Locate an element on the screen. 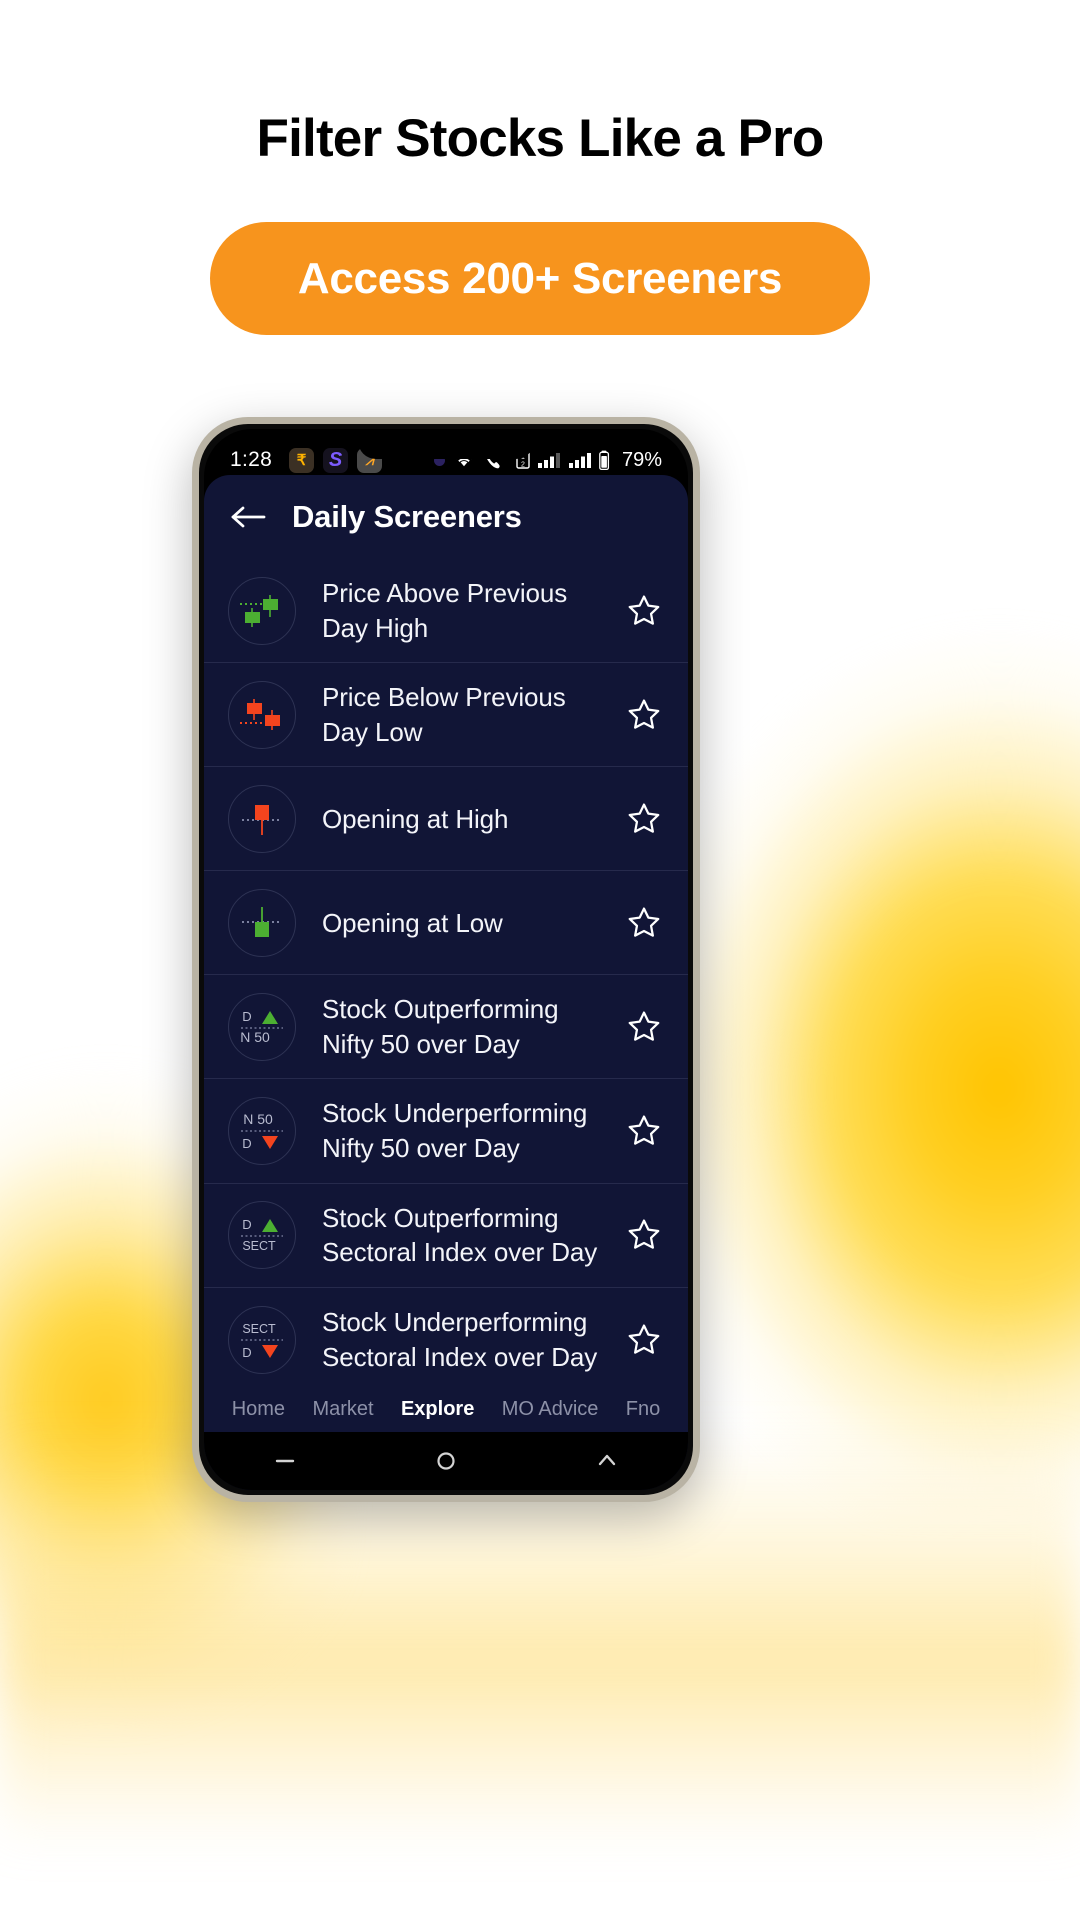 The image size is (1080, 1920). badge-n50-d-down-icon: N 50 D is located at coordinates (262, 1131).